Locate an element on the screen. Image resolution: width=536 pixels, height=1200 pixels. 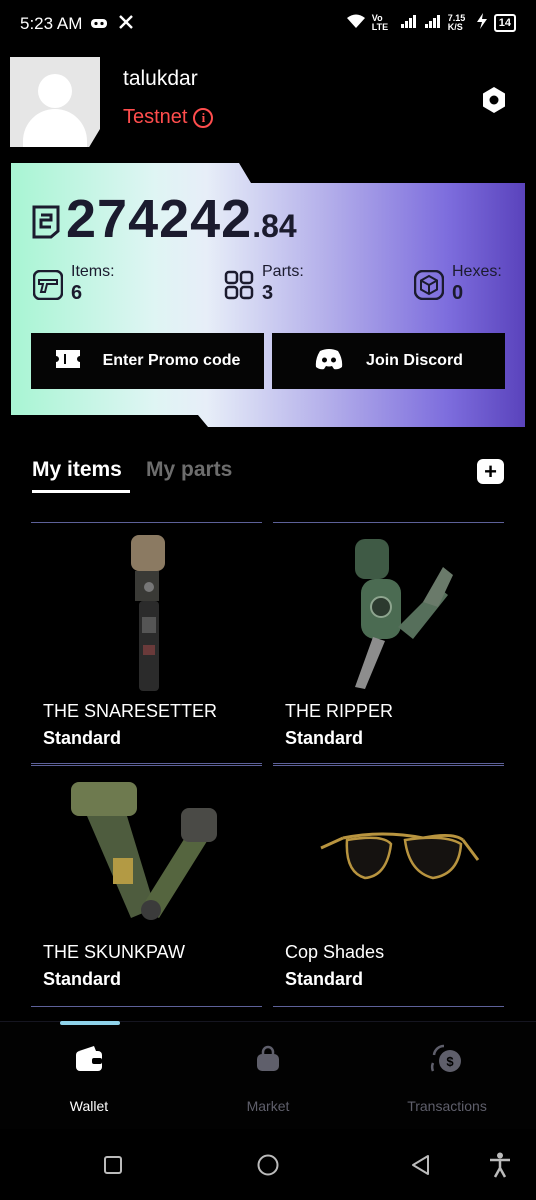
accessibility-icon is located at coordinates (500, 1167).